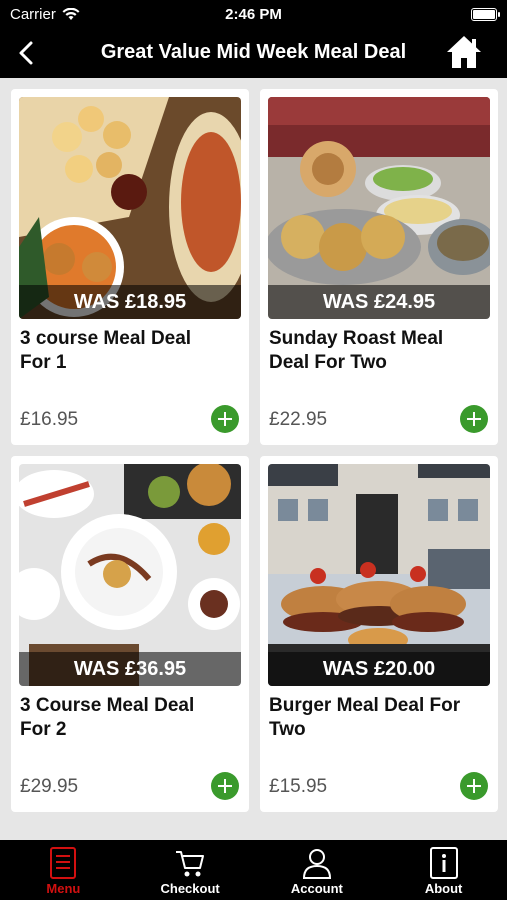  Describe the element at coordinates (190, 864) in the screenshot. I see `cart-icon` at that location.